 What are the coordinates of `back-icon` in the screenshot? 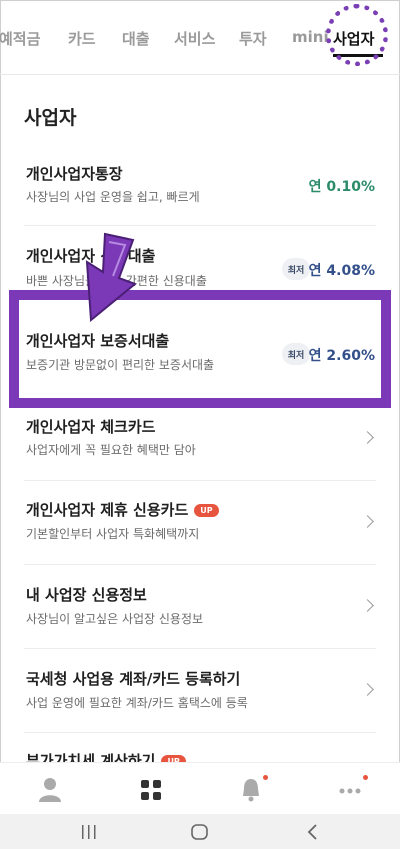 It's located at (313, 832).